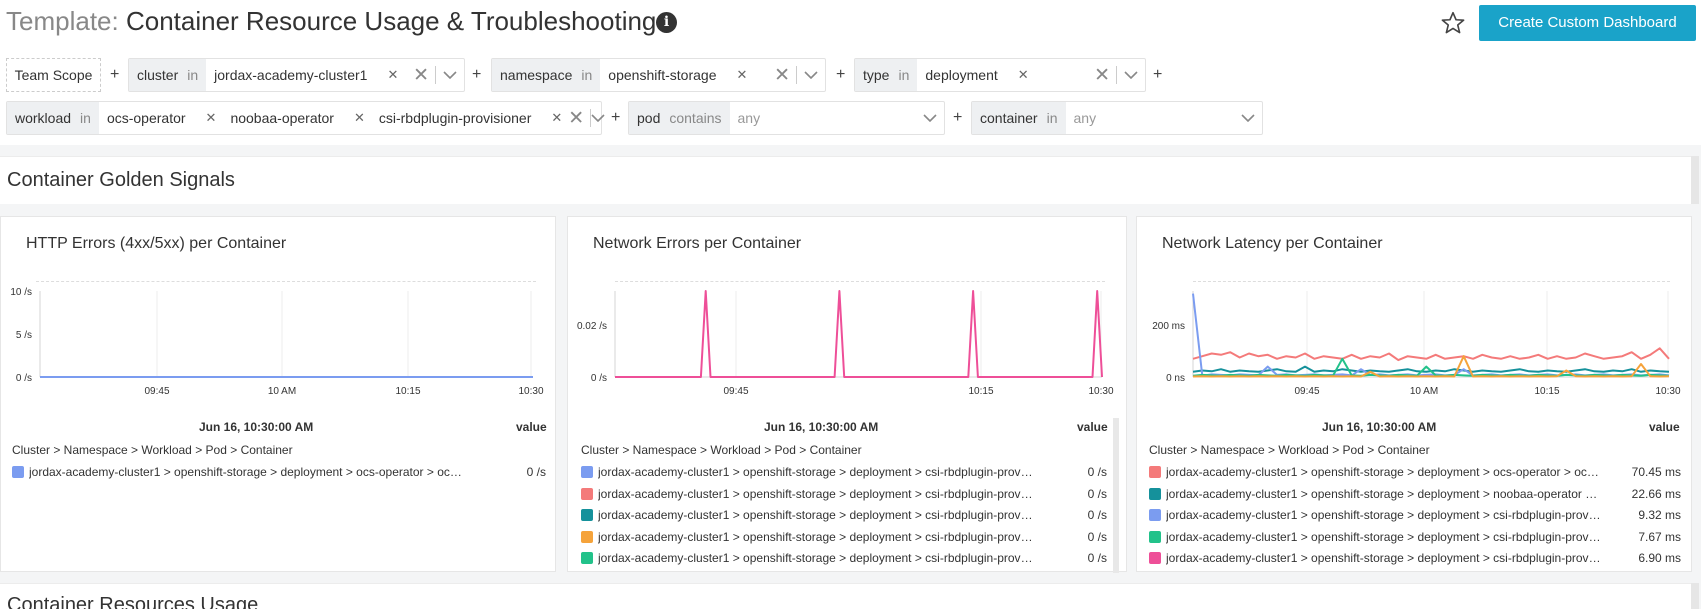 Image resolution: width=1701 pixels, height=609 pixels. I want to click on filter-key: container in, so click(1019, 118).